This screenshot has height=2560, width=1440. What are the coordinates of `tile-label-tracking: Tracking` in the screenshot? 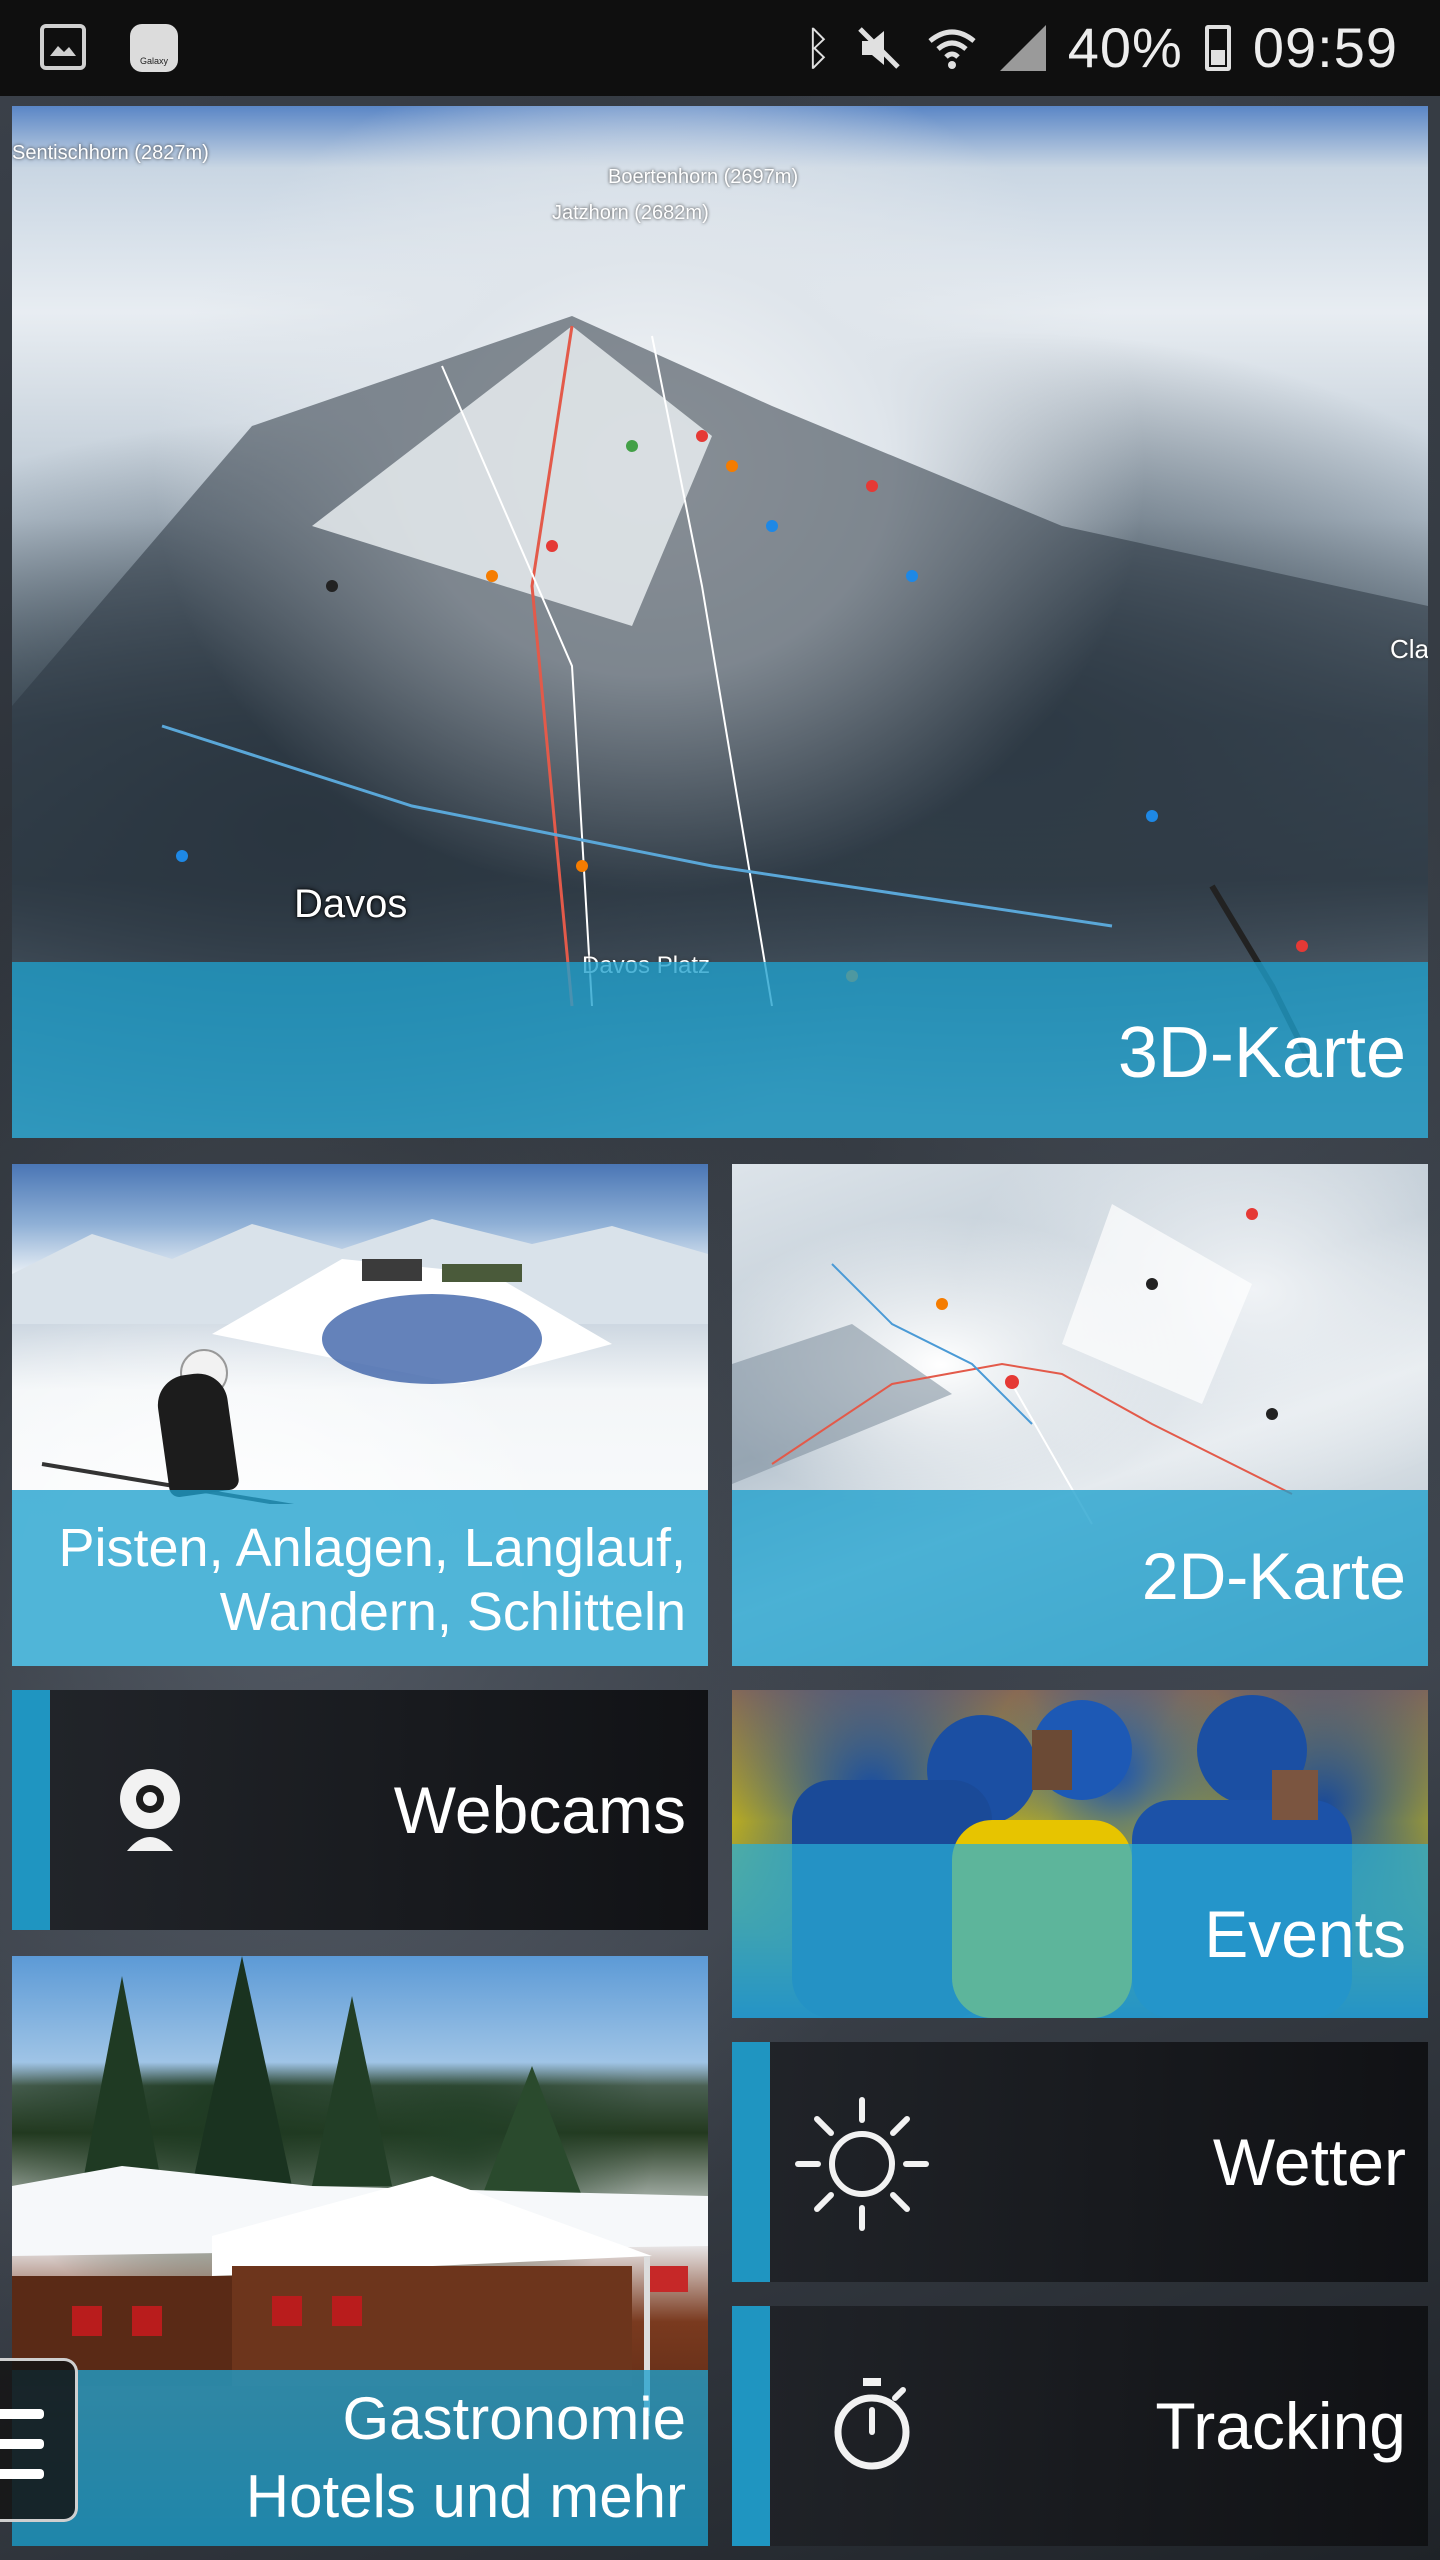 It's located at (1280, 2426).